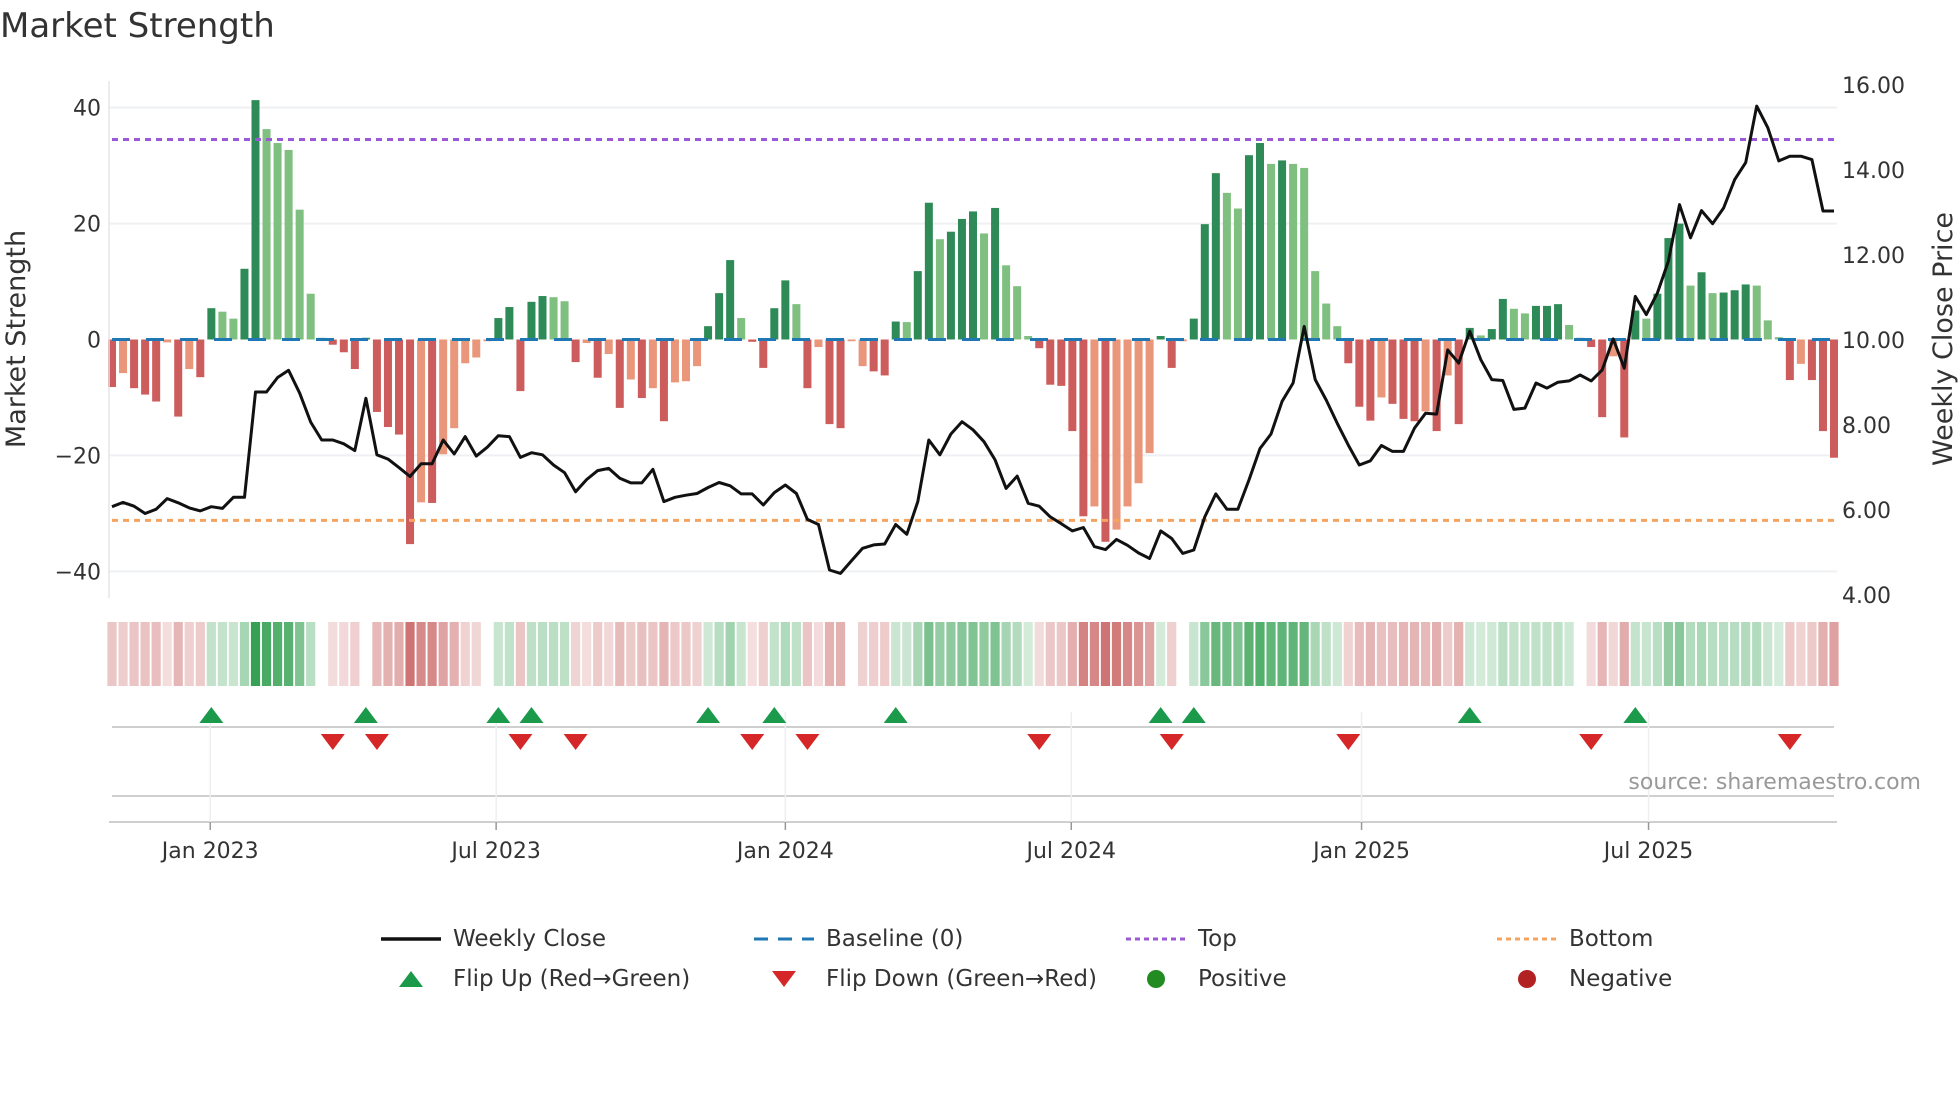 This screenshot has width=1960, height=1102. Describe the element at coordinates (1866, 426) in the screenshot. I see `y2-tick-label: 8.00` at that location.